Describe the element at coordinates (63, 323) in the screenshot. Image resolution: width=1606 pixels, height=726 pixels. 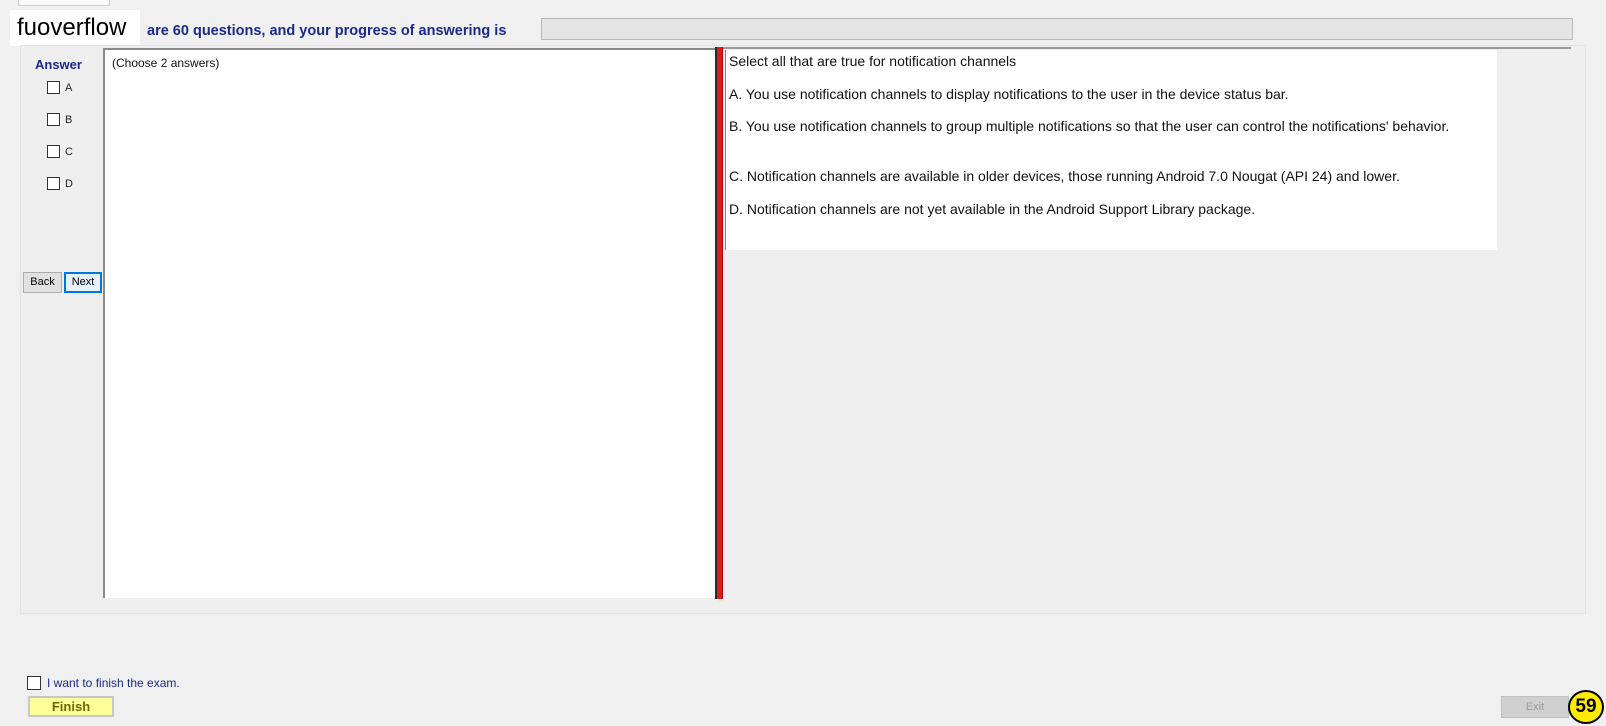
I see `answer-column: Answer A B C D` at that location.